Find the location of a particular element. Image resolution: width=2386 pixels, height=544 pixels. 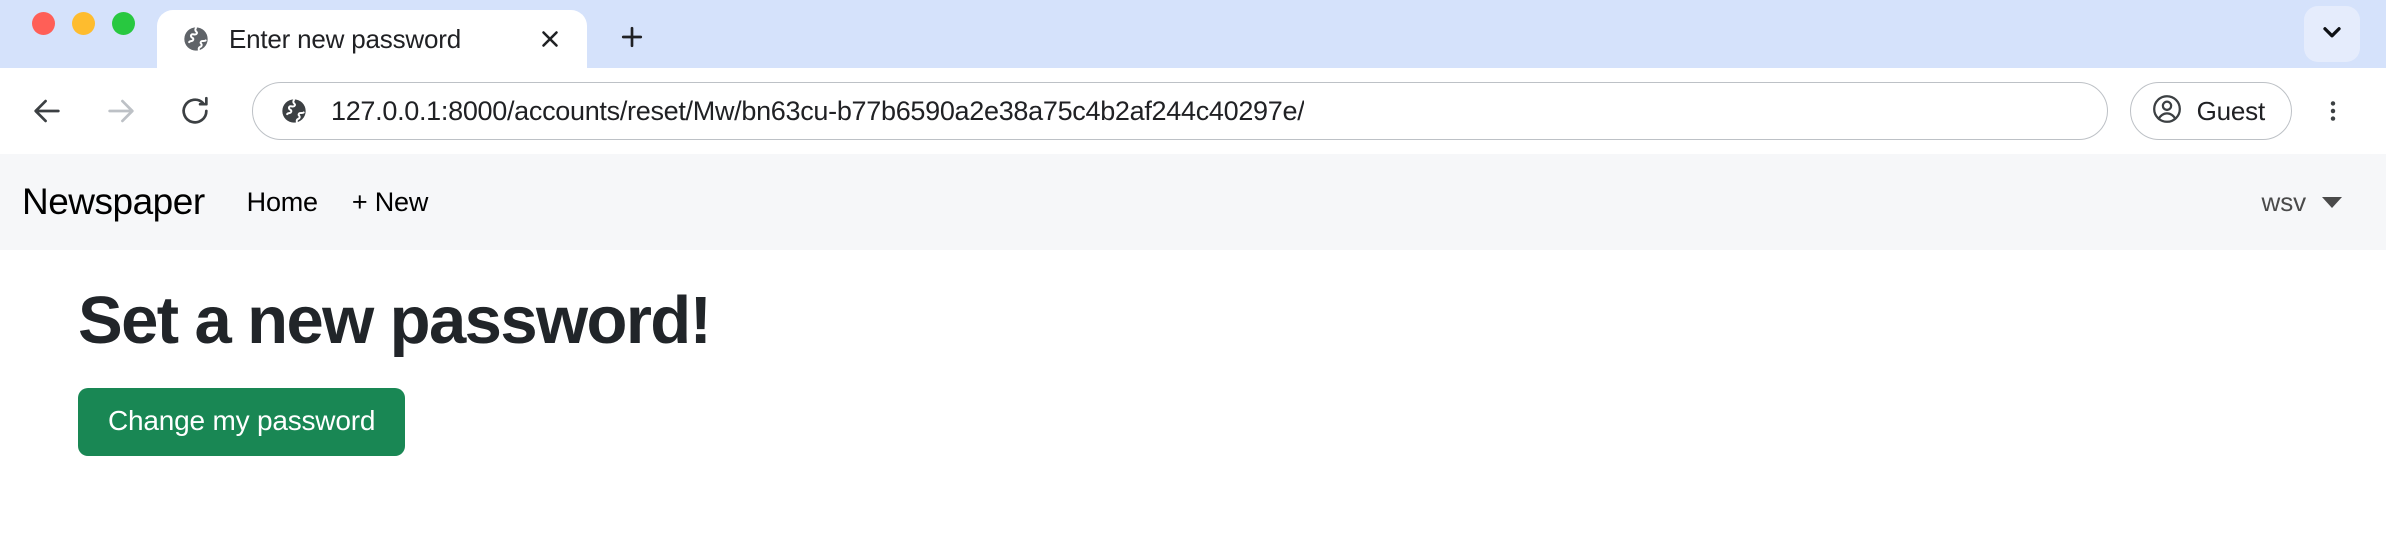

tab-search-button is located at coordinates (2332, 34).